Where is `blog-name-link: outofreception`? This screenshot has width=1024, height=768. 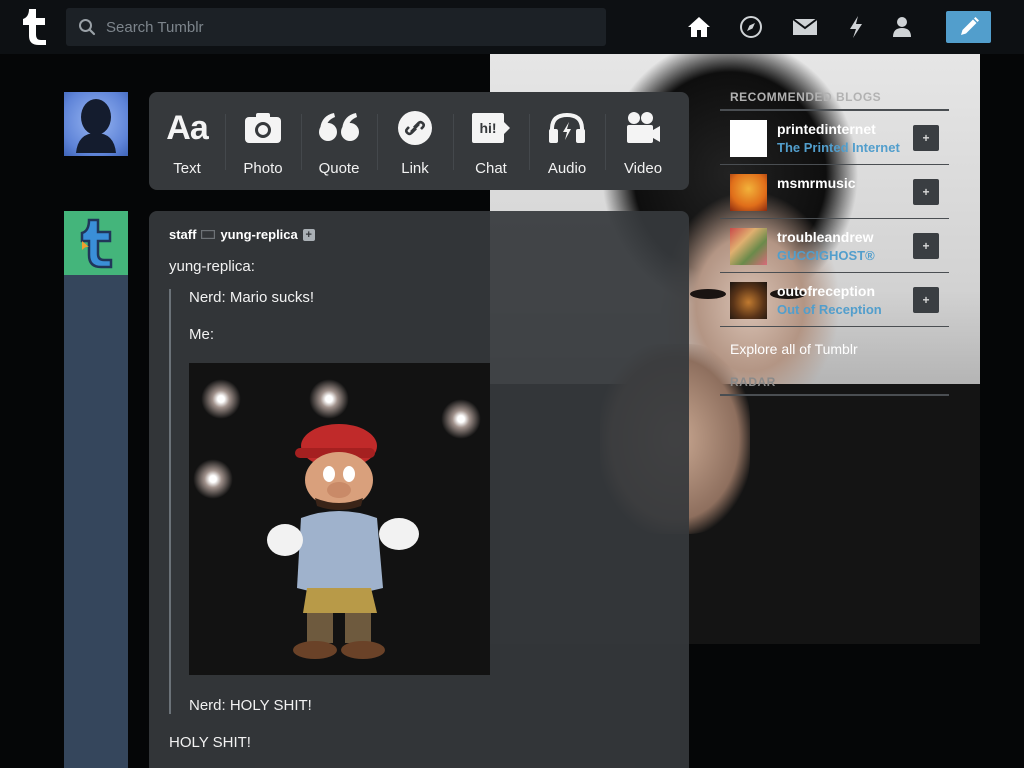
blog-name-link: outofreception is located at coordinates (829, 291).